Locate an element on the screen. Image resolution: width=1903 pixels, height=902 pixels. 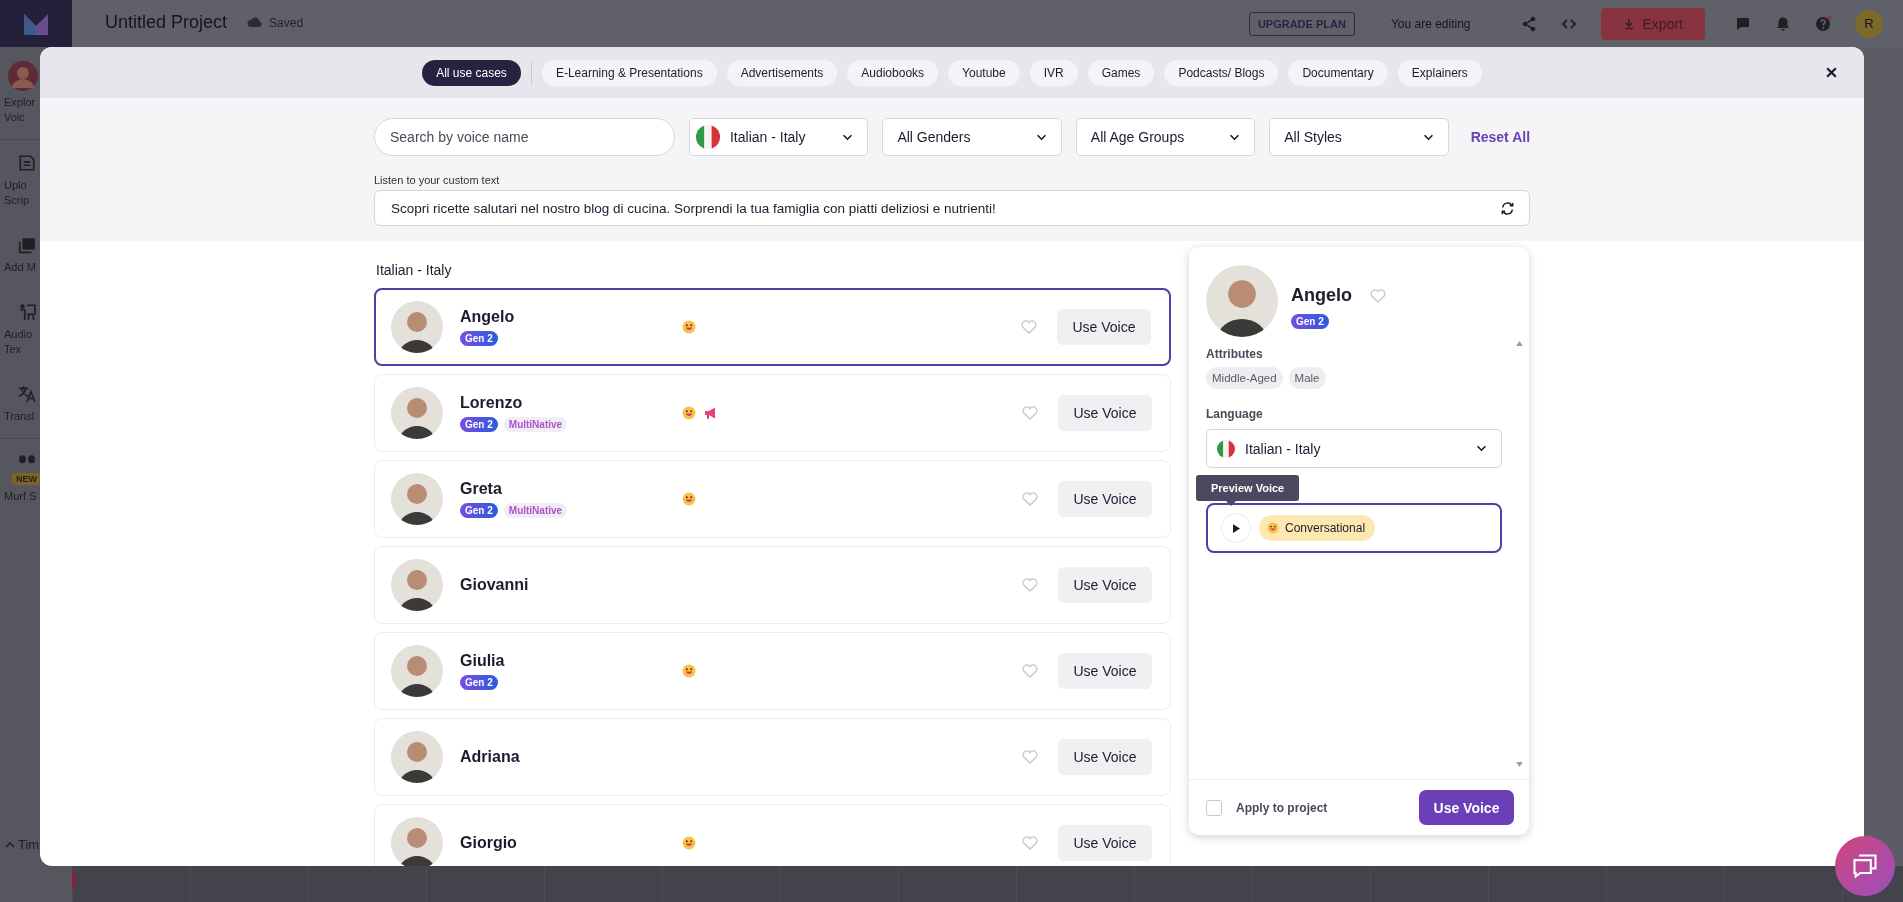
filter-dropdown: All Styles is located at coordinates (1359, 137).